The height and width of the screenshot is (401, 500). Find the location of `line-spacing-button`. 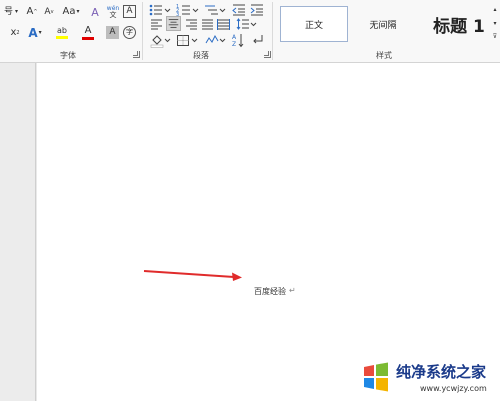

line-spacing-button is located at coordinates (246, 24).